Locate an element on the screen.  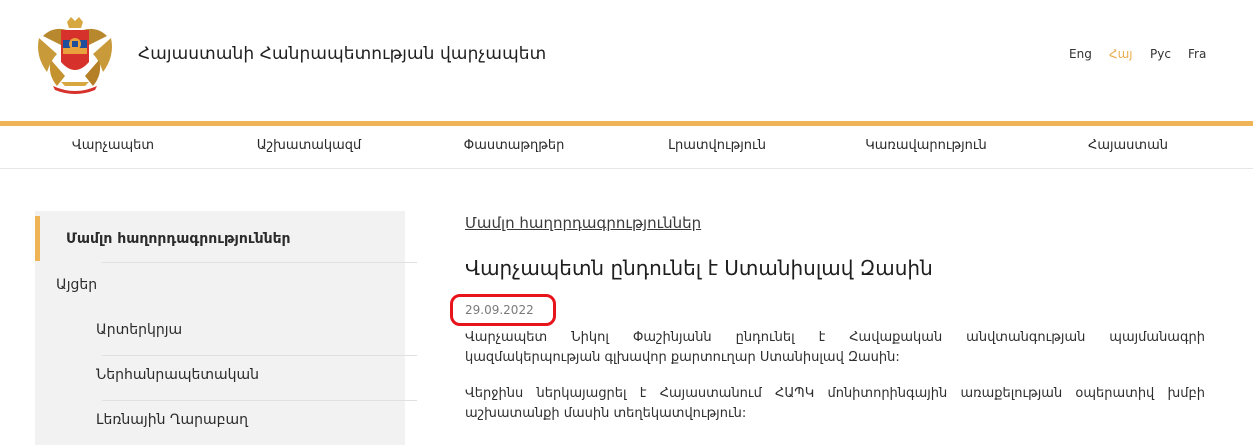
sidebar-item-press-releases: Մամլո հաղորդագրություններ is located at coordinates (220, 238).